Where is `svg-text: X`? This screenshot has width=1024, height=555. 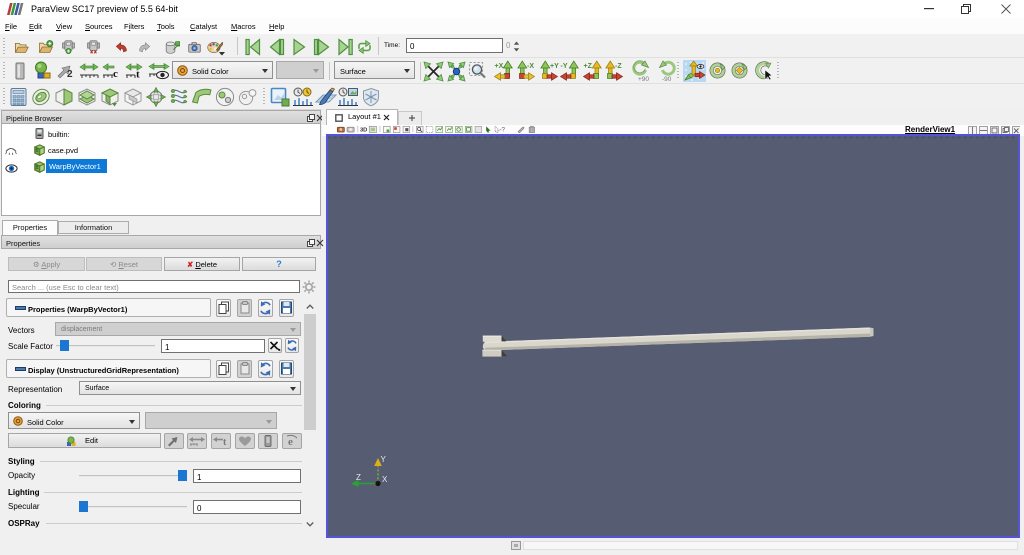 svg-text: X is located at coordinates (385, 479).